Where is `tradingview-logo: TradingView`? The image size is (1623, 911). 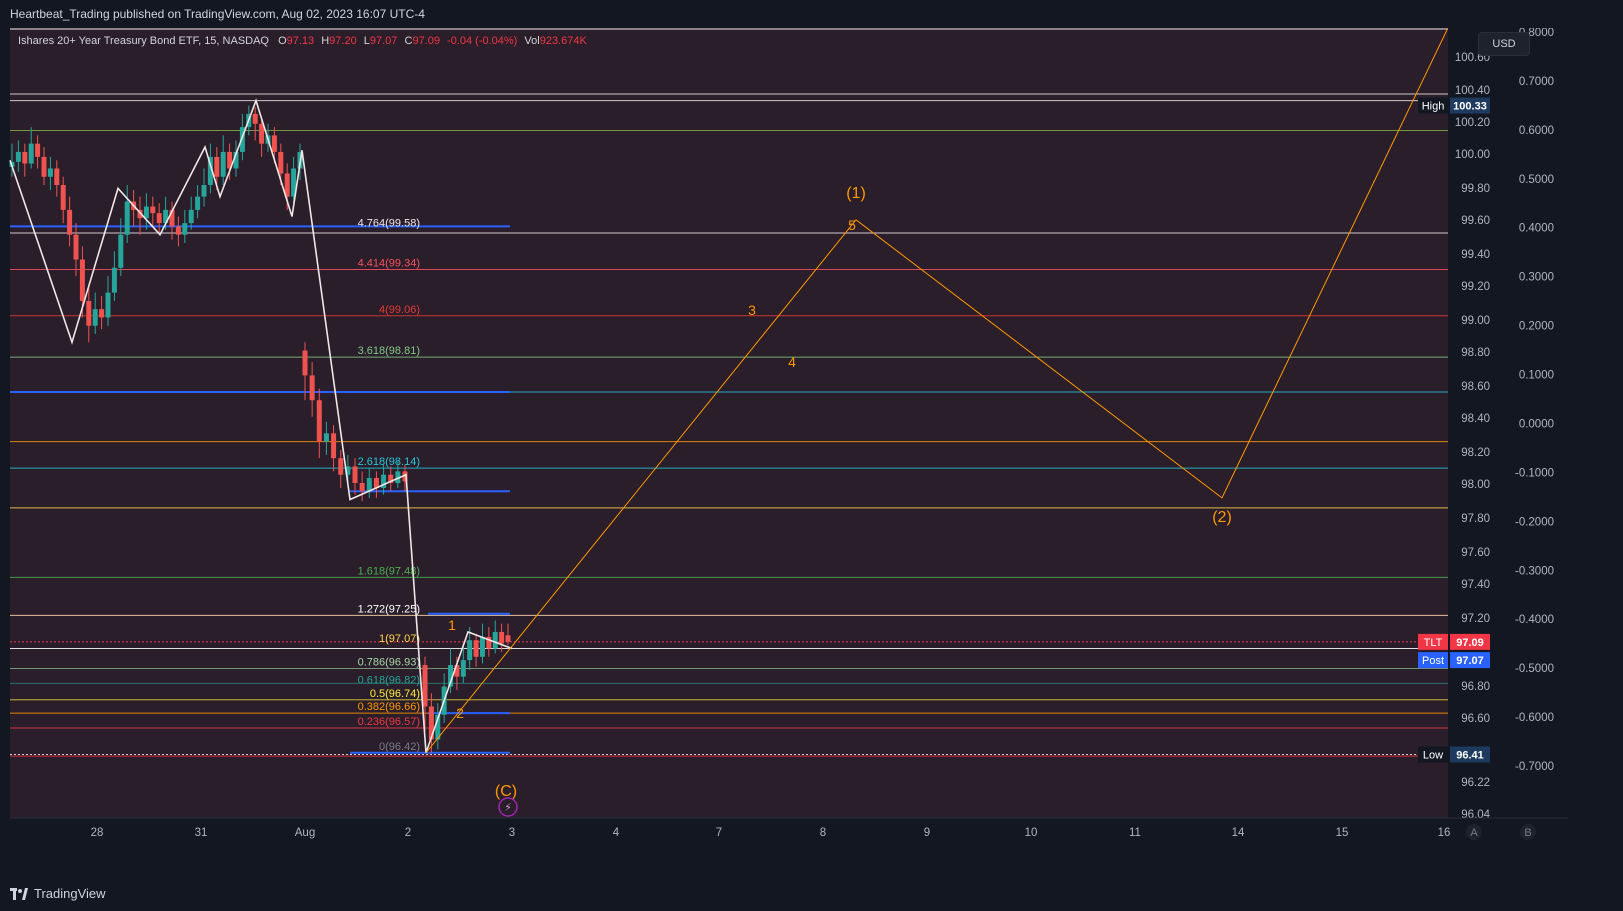
tradingview-logo: TradingView is located at coordinates (58, 893).